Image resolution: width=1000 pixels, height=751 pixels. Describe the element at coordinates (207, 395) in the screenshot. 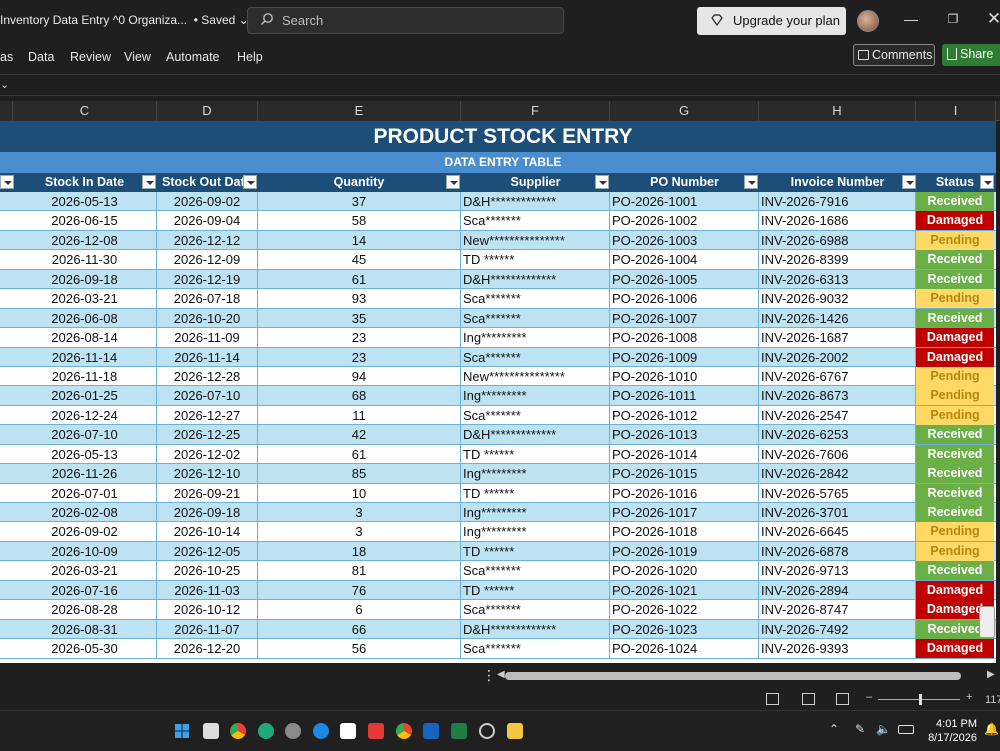

I see `cell-stock-out-date: 2026-07-10` at that location.